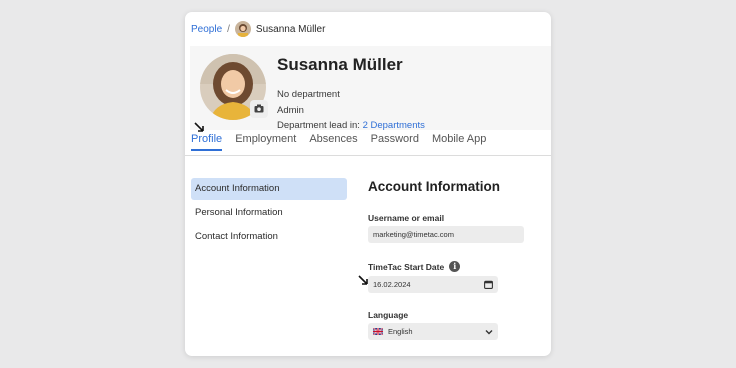 The width and height of the screenshot is (736, 368). I want to click on change-photo-button, so click(259, 109).